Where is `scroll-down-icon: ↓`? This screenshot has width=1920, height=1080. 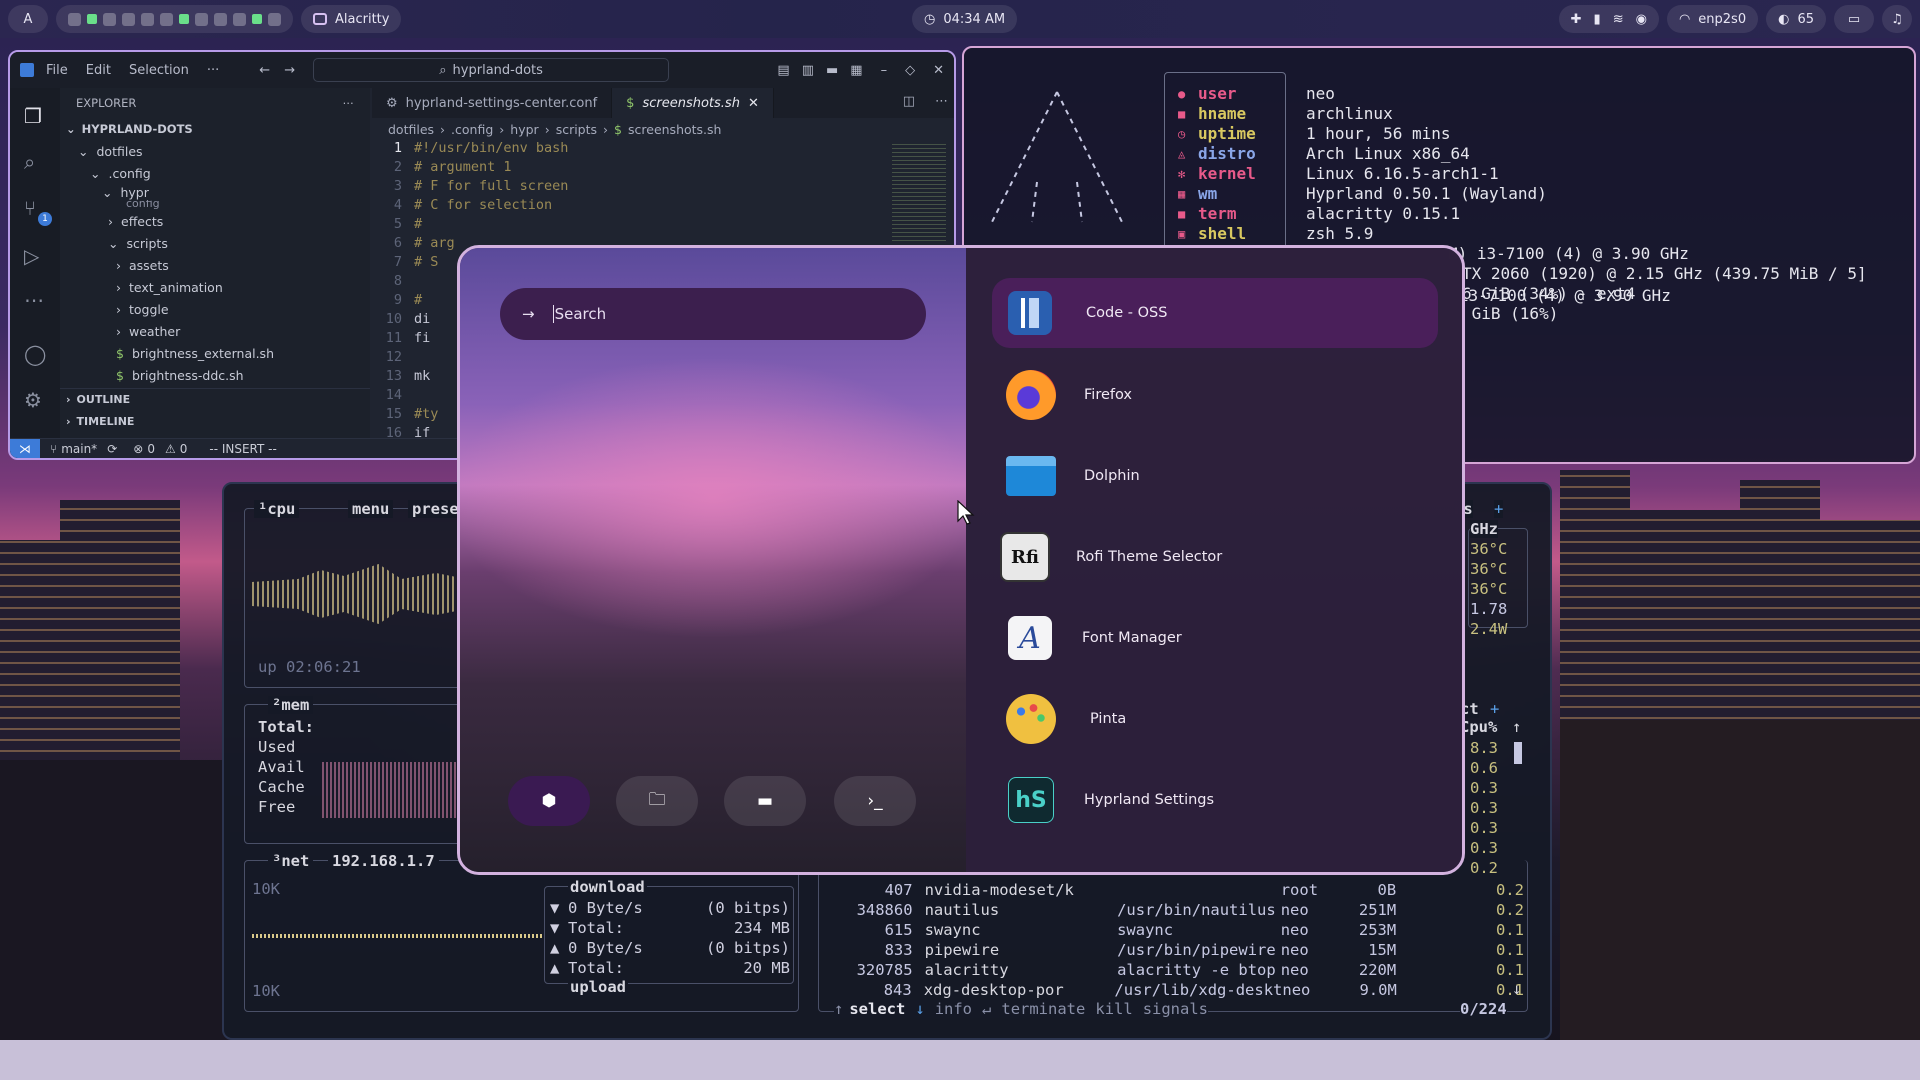
scroll-down-icon: ↓ is located at coordinates (1516, 989).